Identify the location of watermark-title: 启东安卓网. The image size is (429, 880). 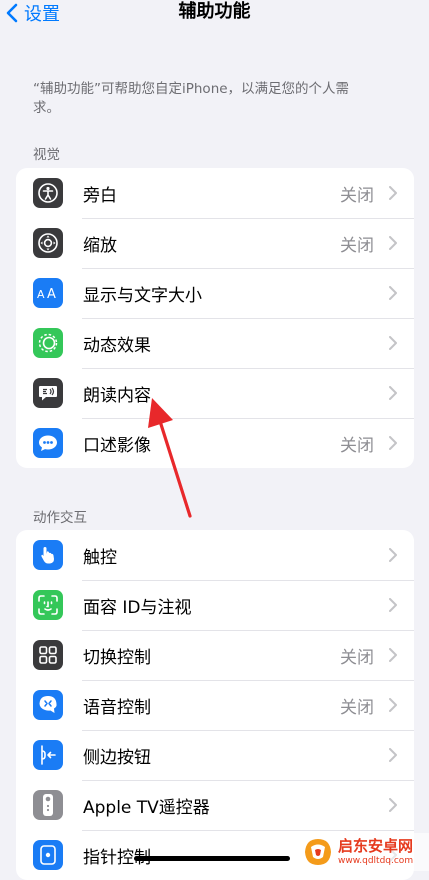
(376, 845).